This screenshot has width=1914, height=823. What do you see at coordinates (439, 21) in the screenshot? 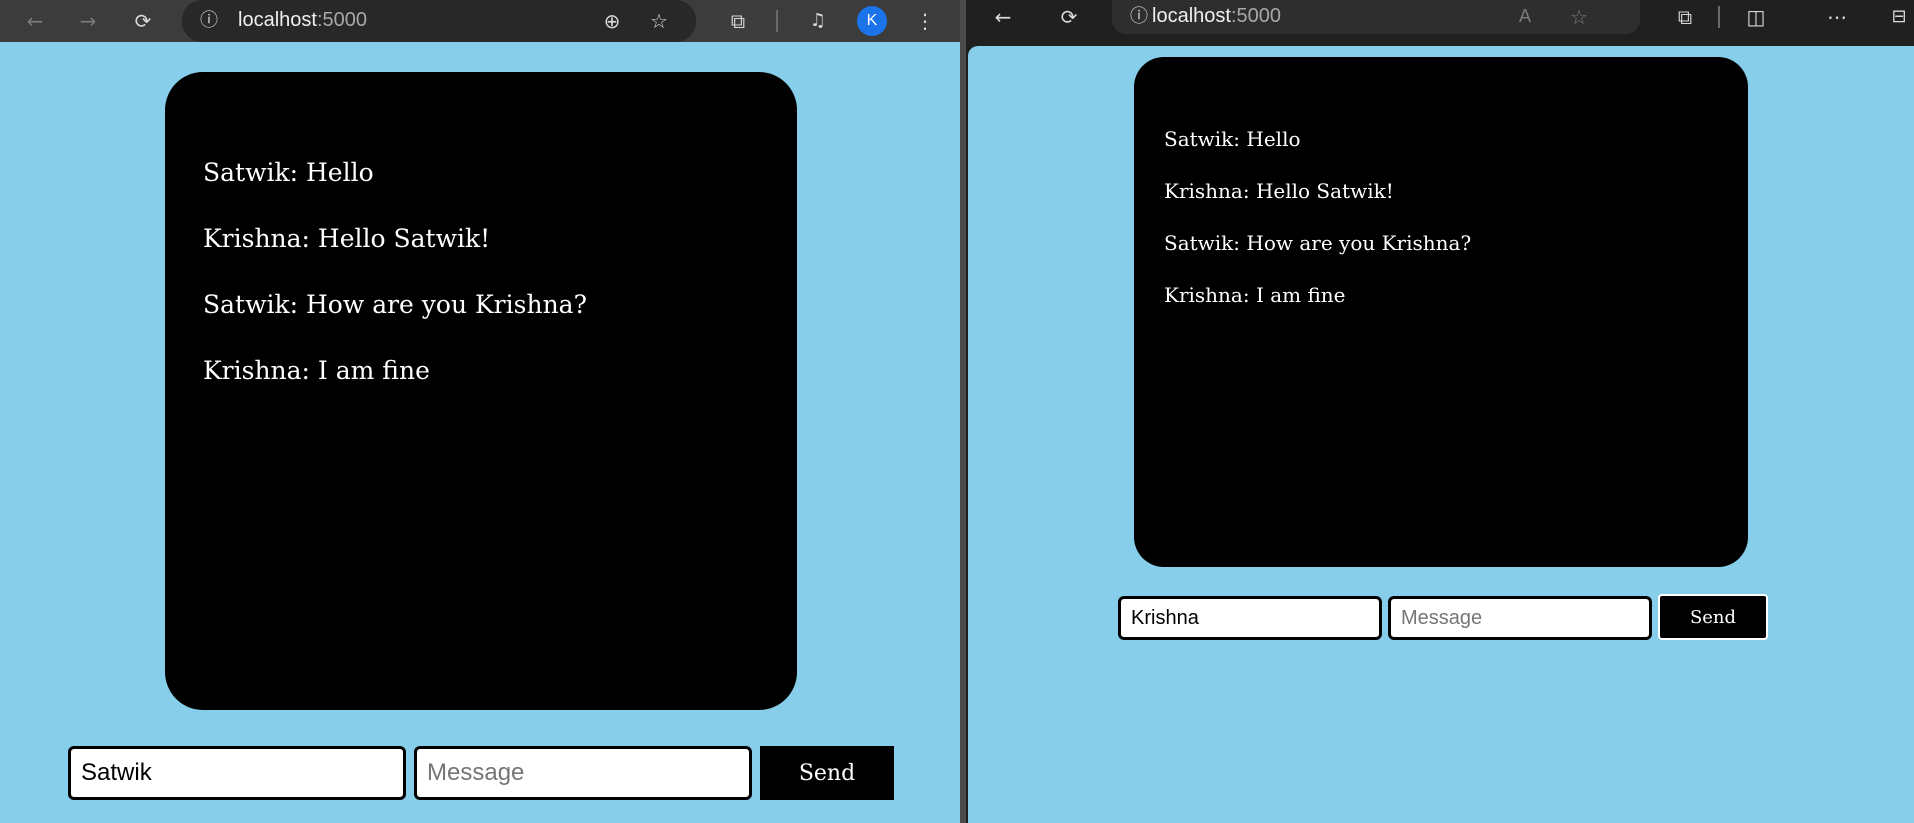
I see `address-bar: ⓘ localhost:5000 ⊕ ☆` at bounding box center [439, 21].